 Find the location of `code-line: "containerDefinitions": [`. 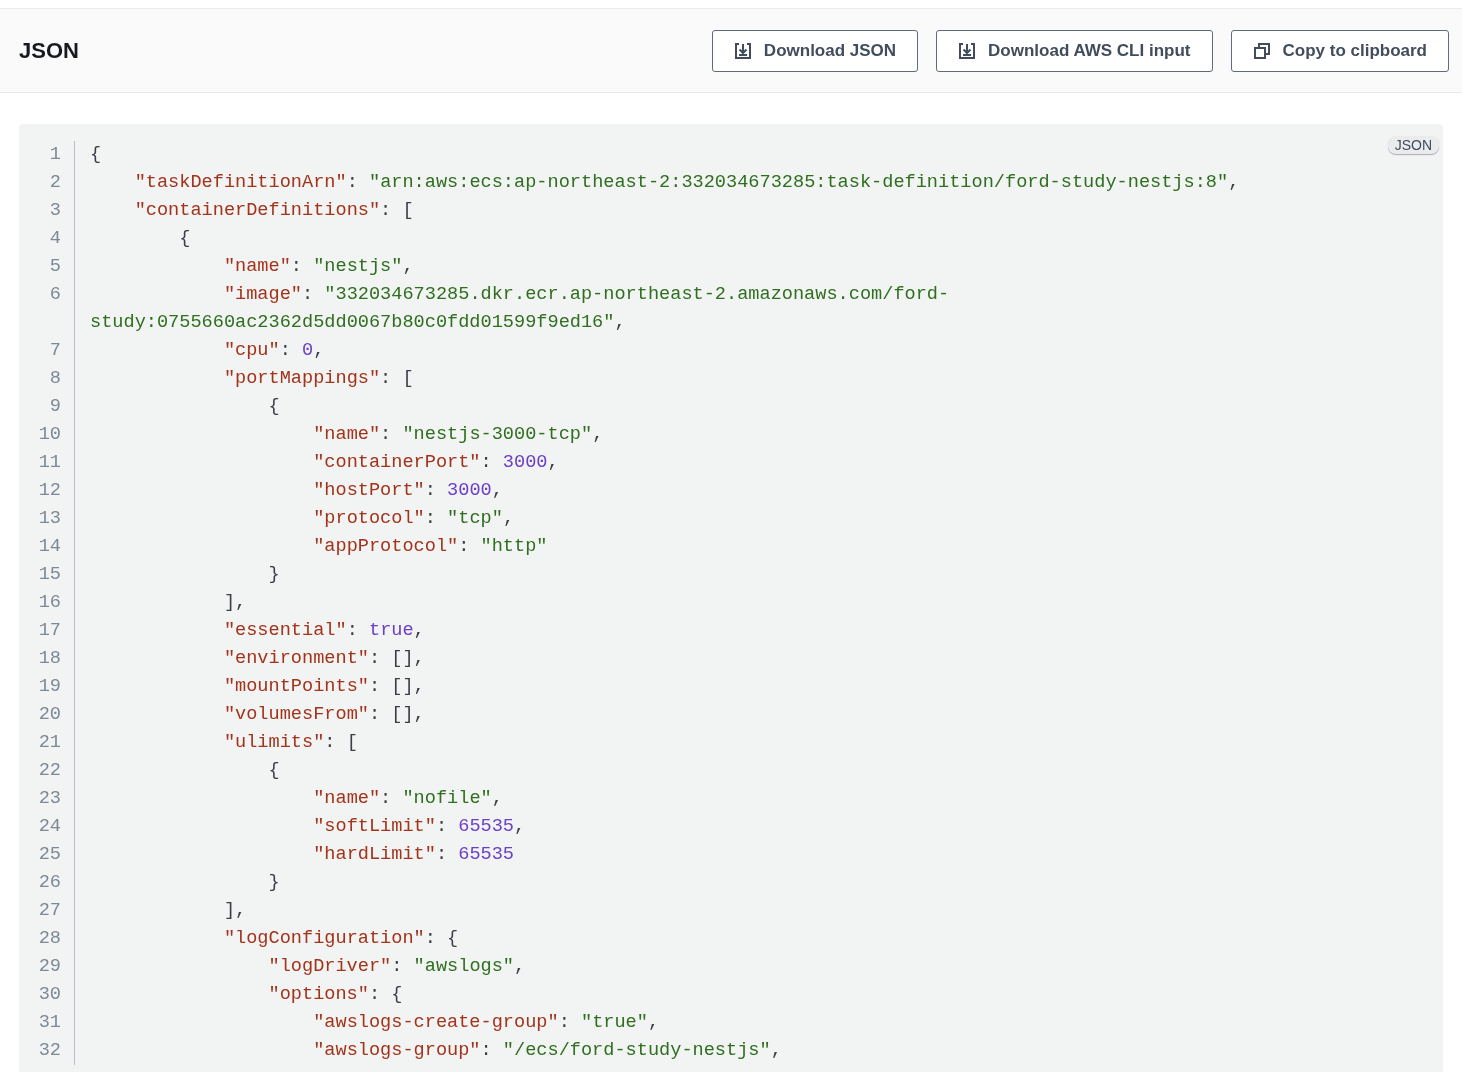

code-line: "containerDefinitions": [ is located at coordinates (274, 211).